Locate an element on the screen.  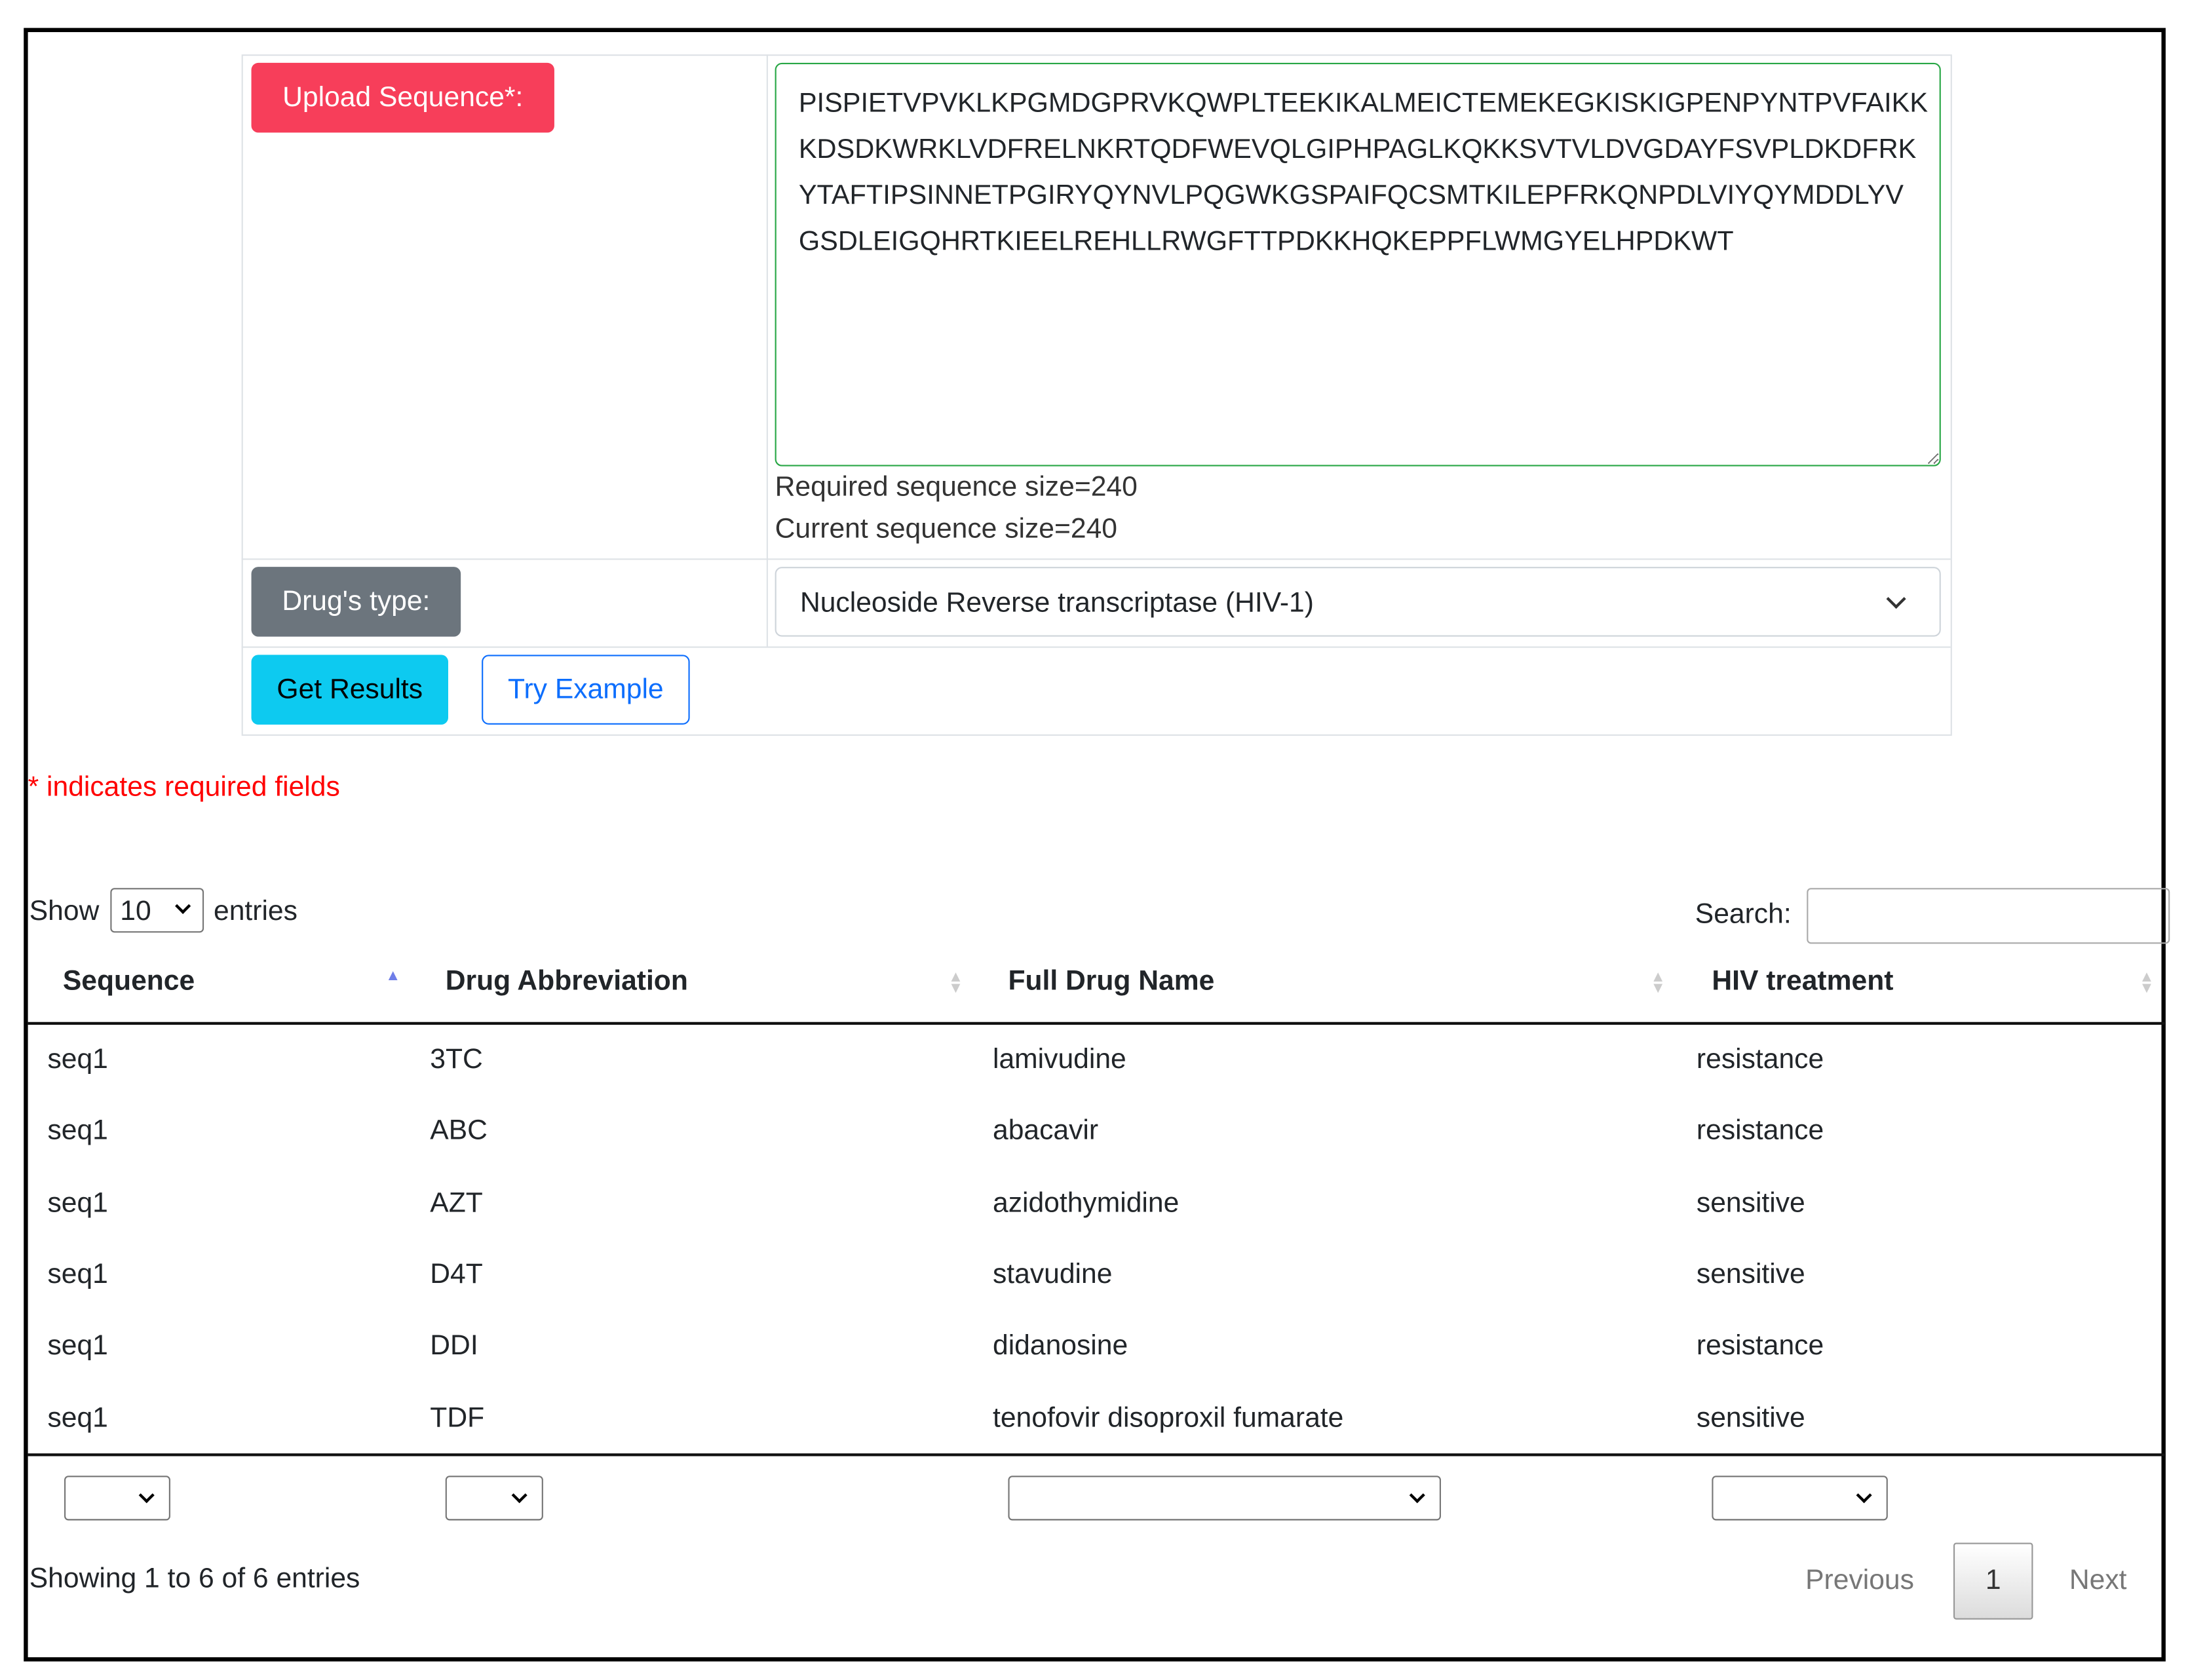
cell-full-drug-name: tenofovir disoproxil fumarate is located at coordinates (1168, 1418).